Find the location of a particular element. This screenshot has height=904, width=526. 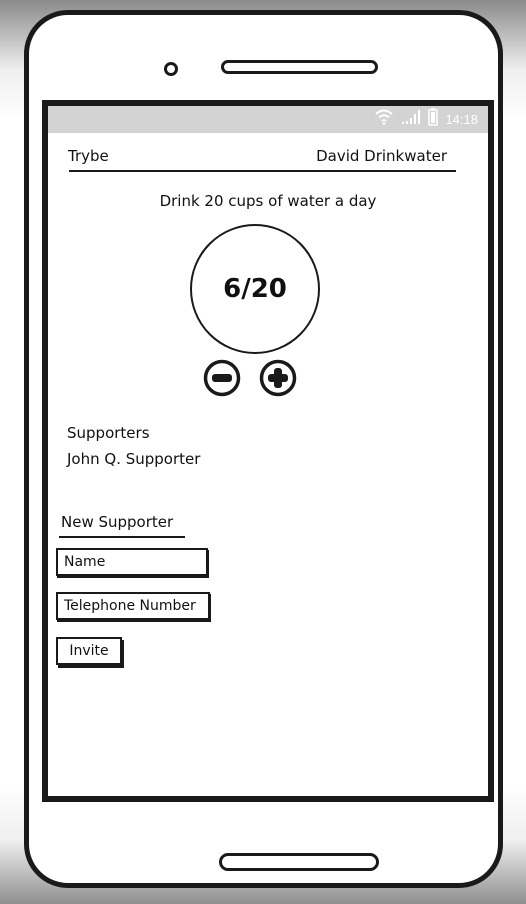

supporter-item: John Q. Supporter is located at coordinates (133, 459).